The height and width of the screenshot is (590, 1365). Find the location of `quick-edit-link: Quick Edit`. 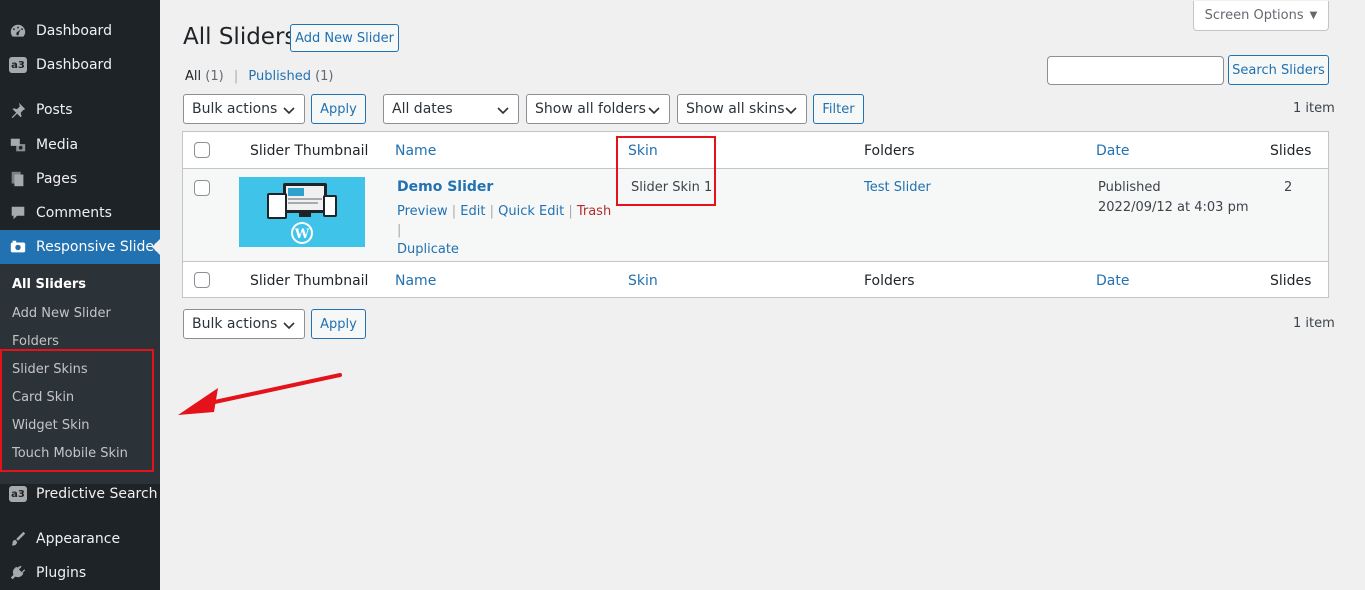

quick-edit-link: Quick Edit is located at coordinates (531, 211).